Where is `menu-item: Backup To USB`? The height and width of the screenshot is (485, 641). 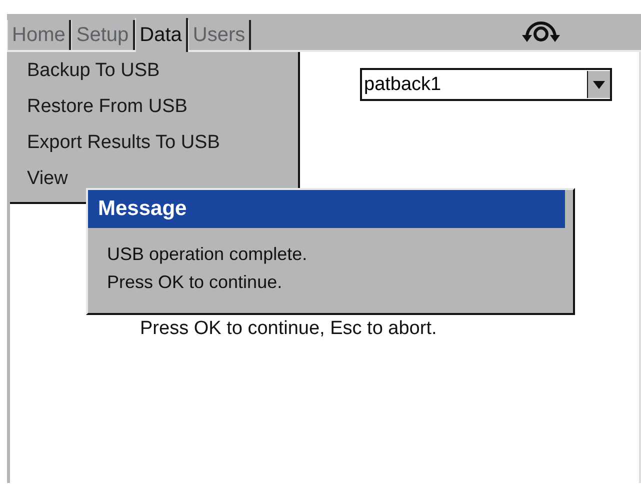 menu-item: Backup To USB is located at coordinates (93, 73).